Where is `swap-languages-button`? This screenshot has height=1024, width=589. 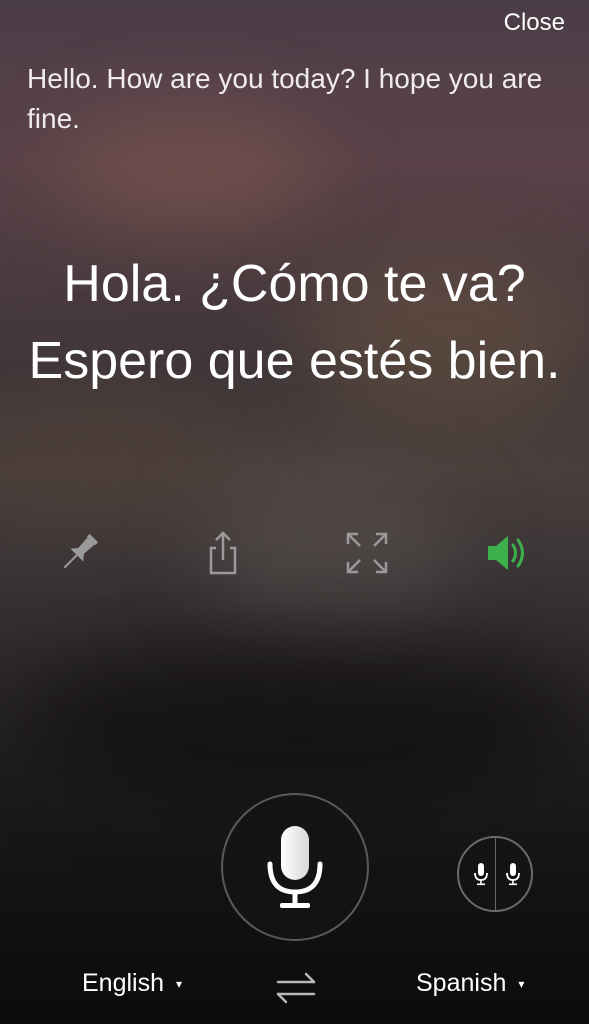
swap-languages-button is located at coordinates (296, 988).